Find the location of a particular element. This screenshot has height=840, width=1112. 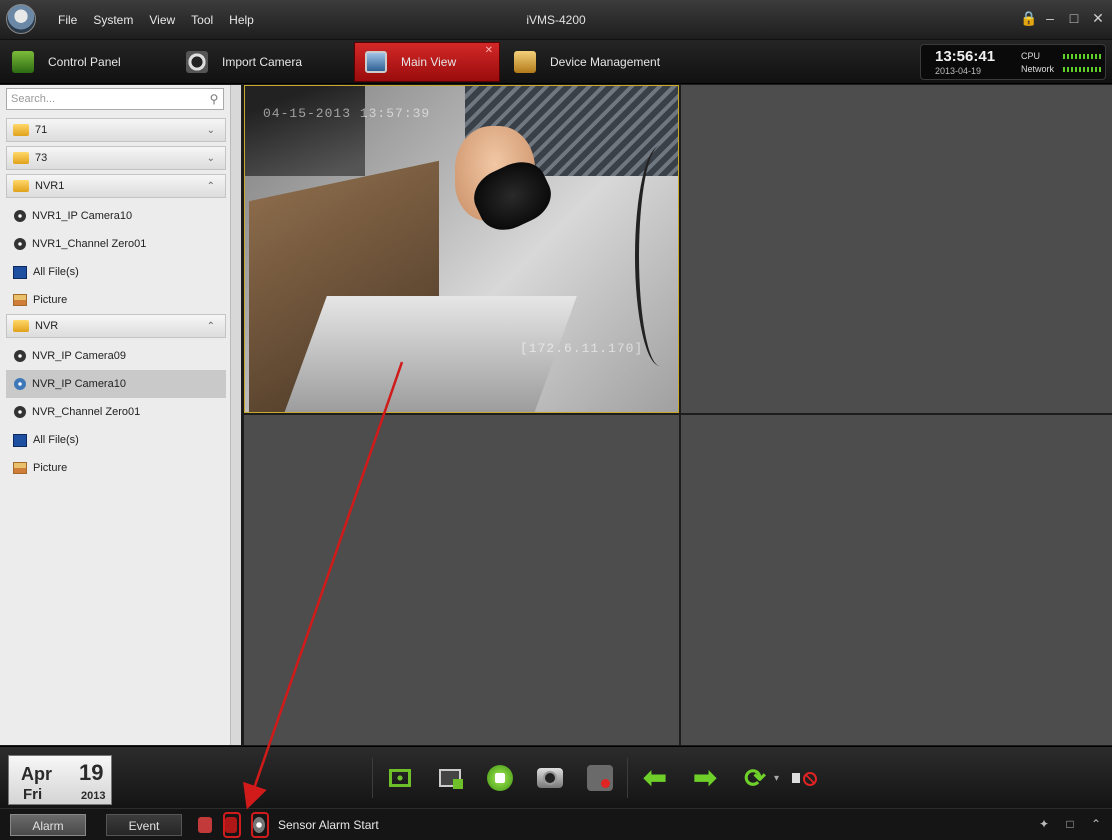

previous-icon: ⬅ is located at coordinates (655, 777).